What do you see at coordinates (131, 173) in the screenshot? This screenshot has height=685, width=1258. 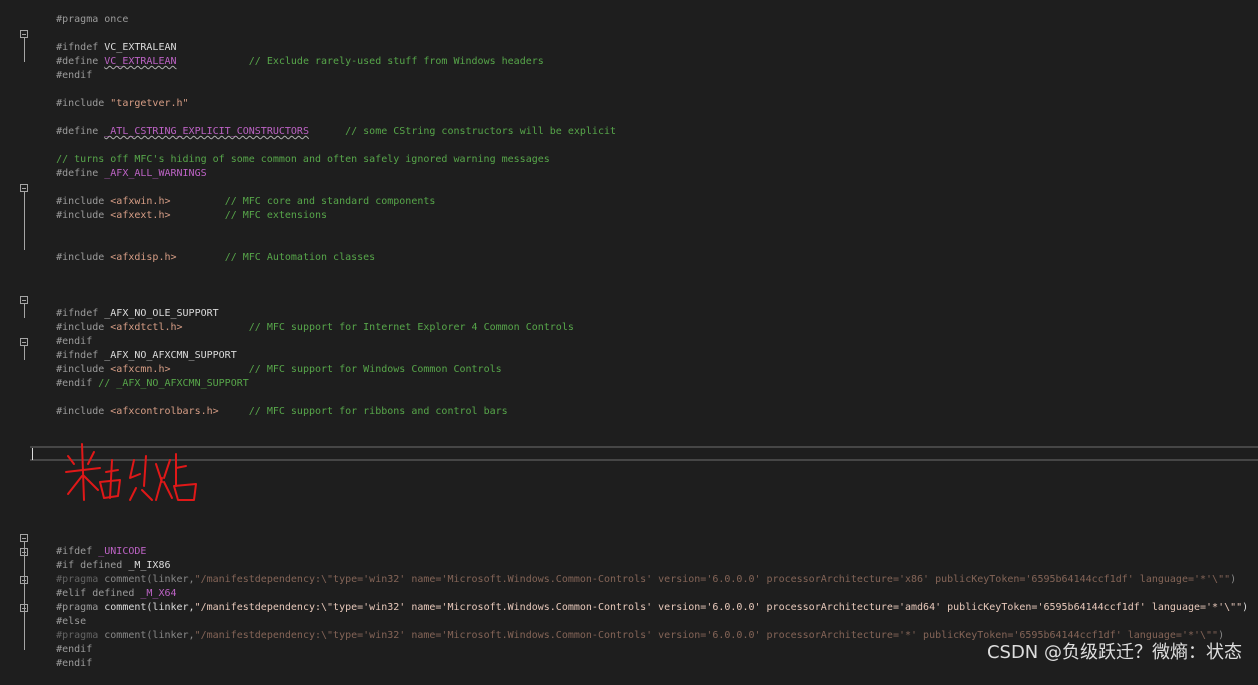 I see `code-line: #define _AFX_ALL_WARNINGS` at bounding box center [131, 173].